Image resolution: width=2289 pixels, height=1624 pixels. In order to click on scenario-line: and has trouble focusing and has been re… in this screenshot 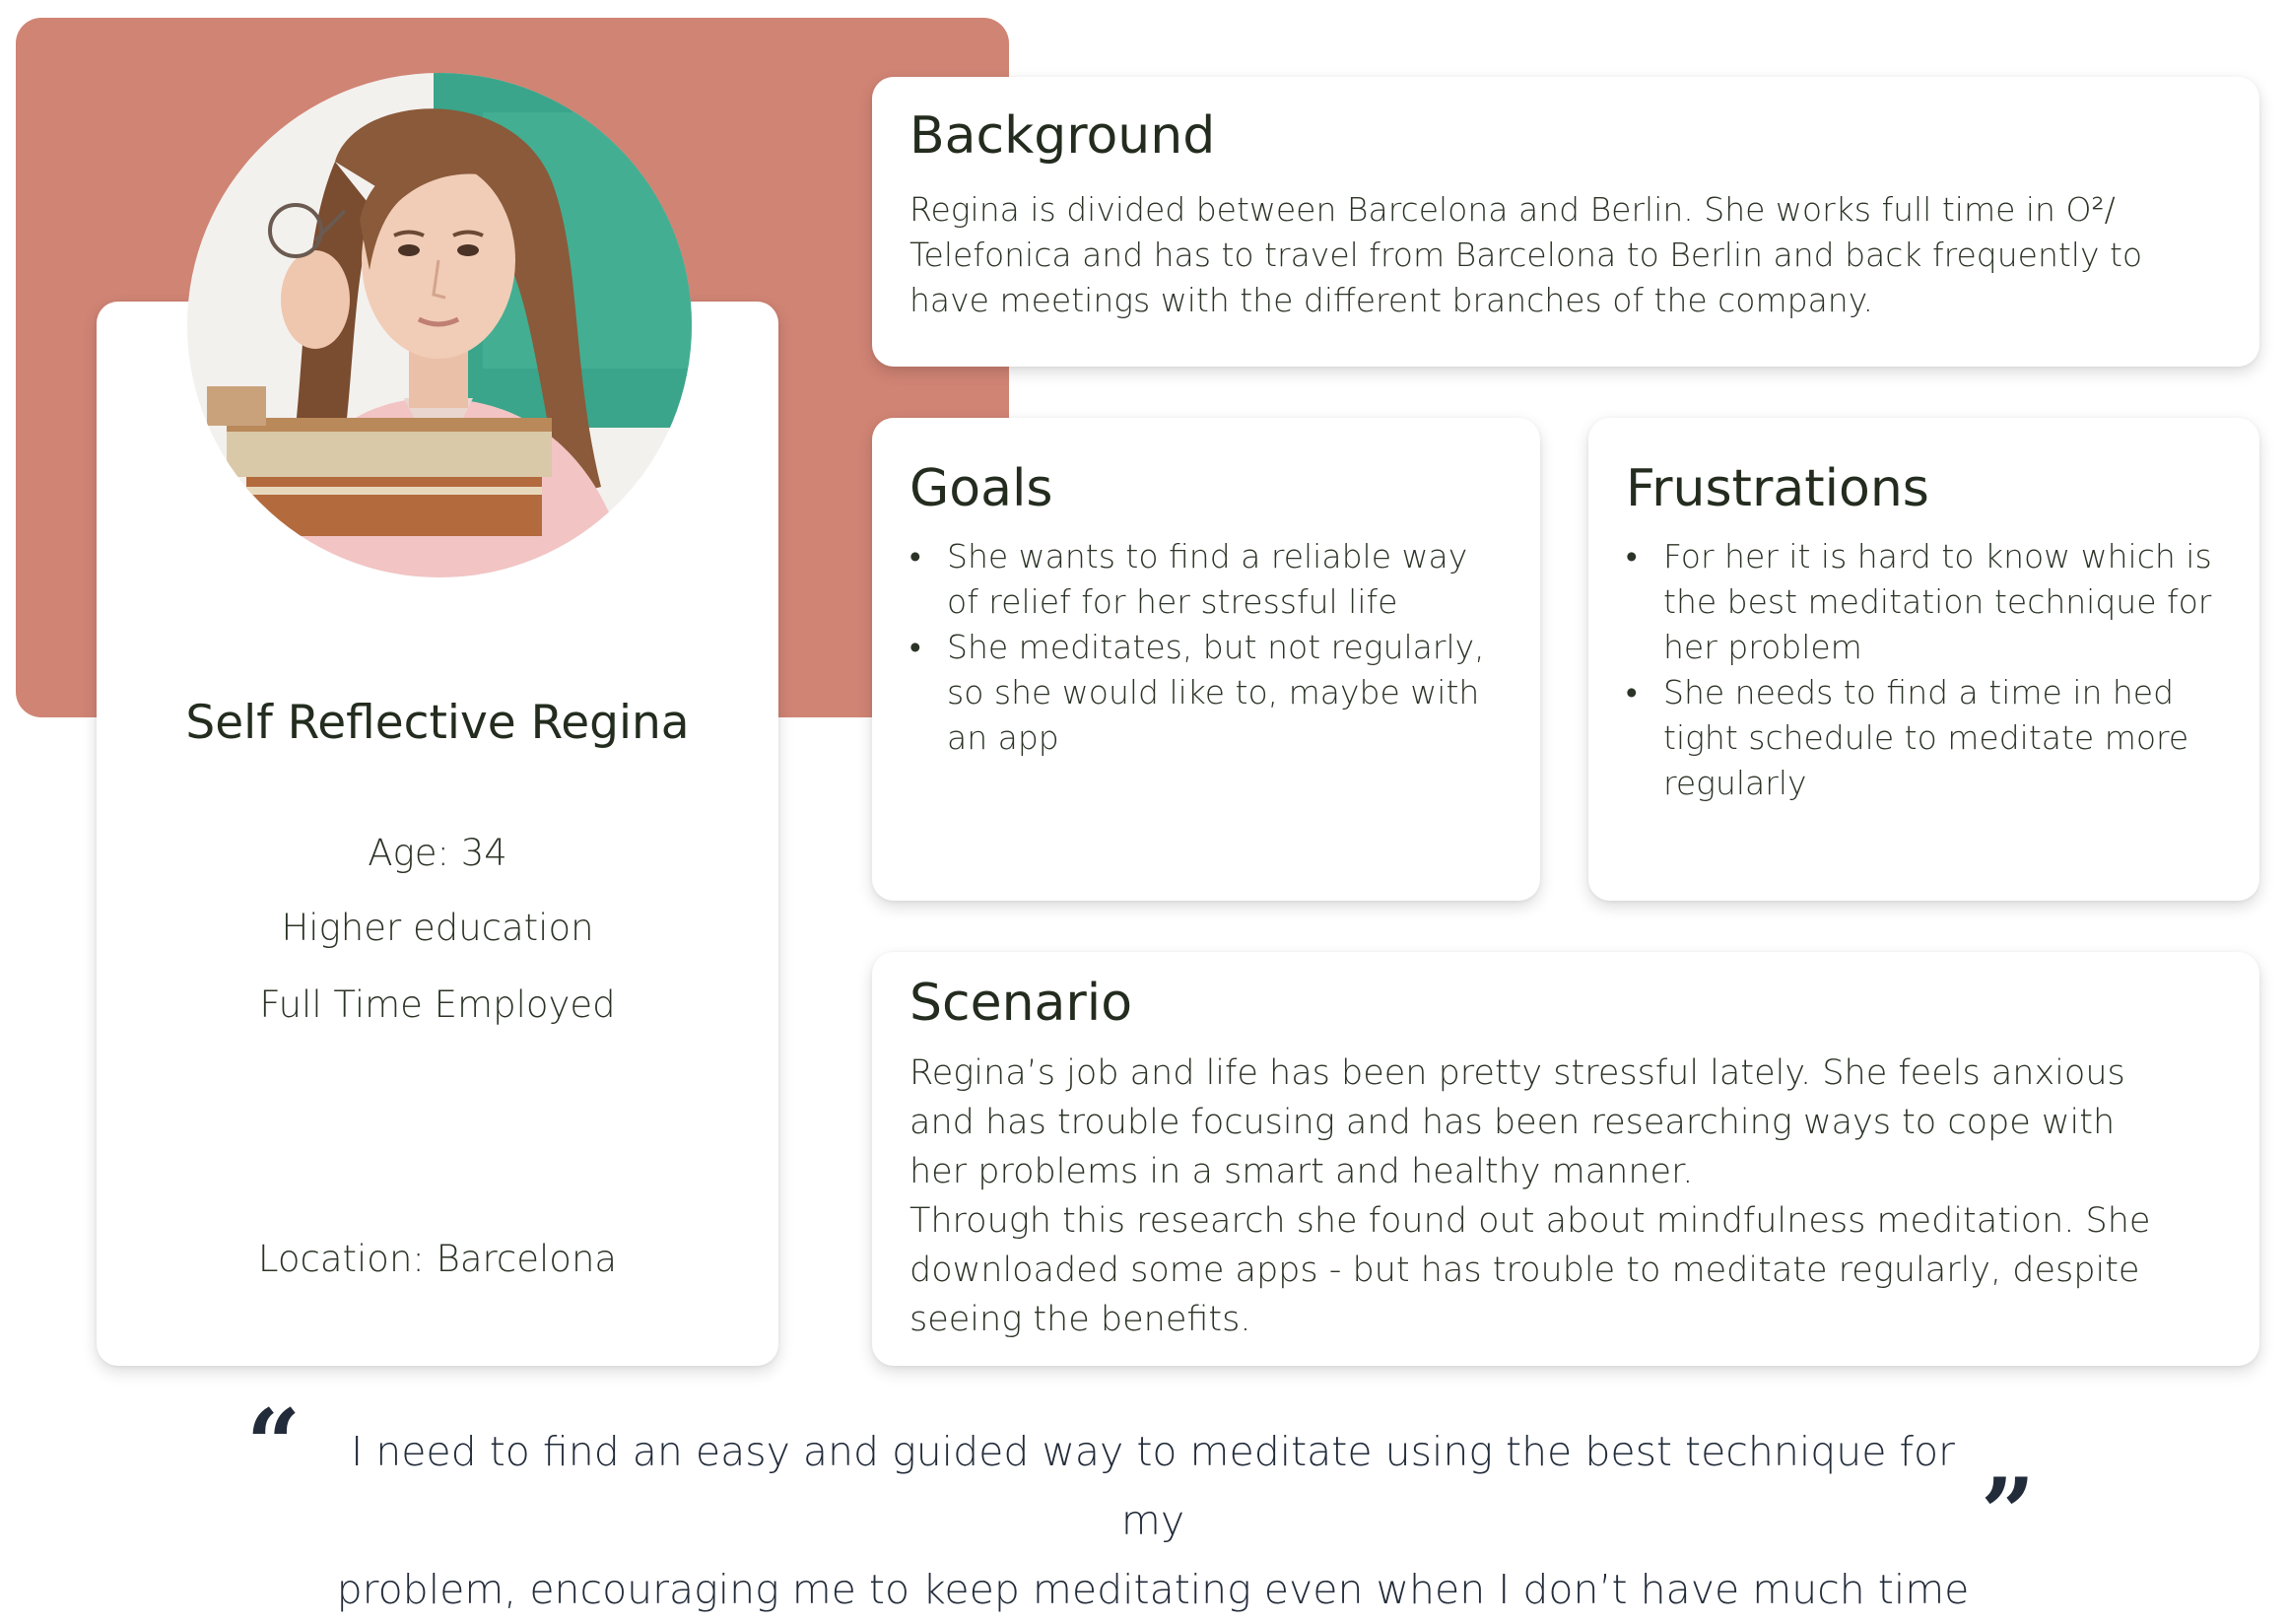, I will do `click(1512, 1123)`.